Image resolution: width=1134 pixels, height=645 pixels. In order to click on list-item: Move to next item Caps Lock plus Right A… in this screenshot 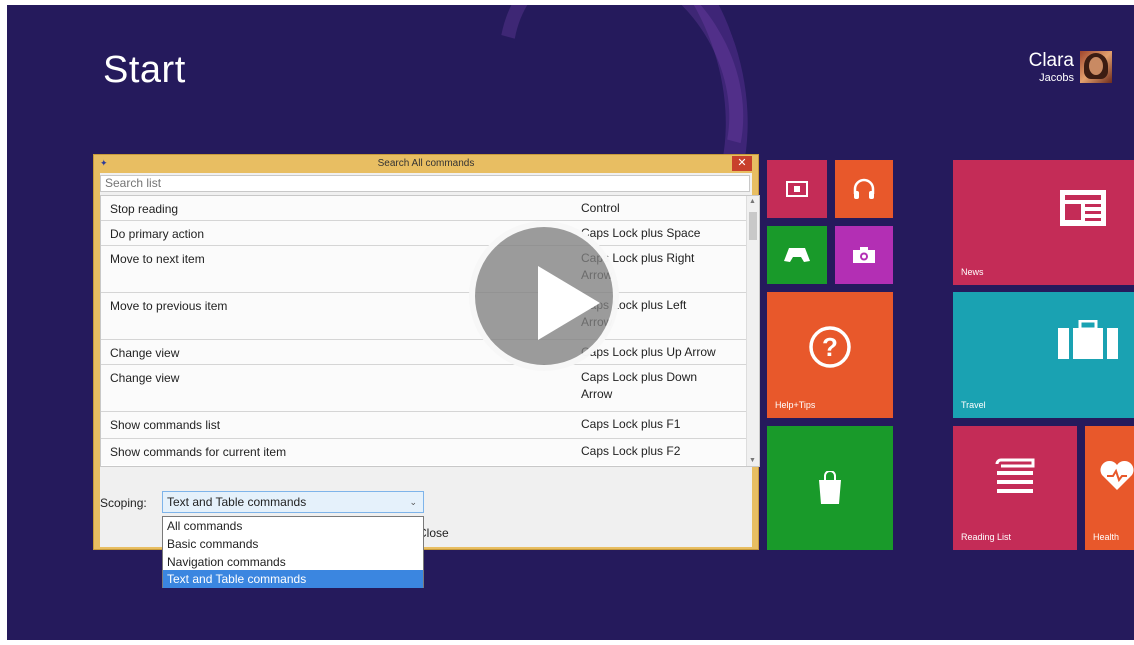, I will do `click(424, 269)`.